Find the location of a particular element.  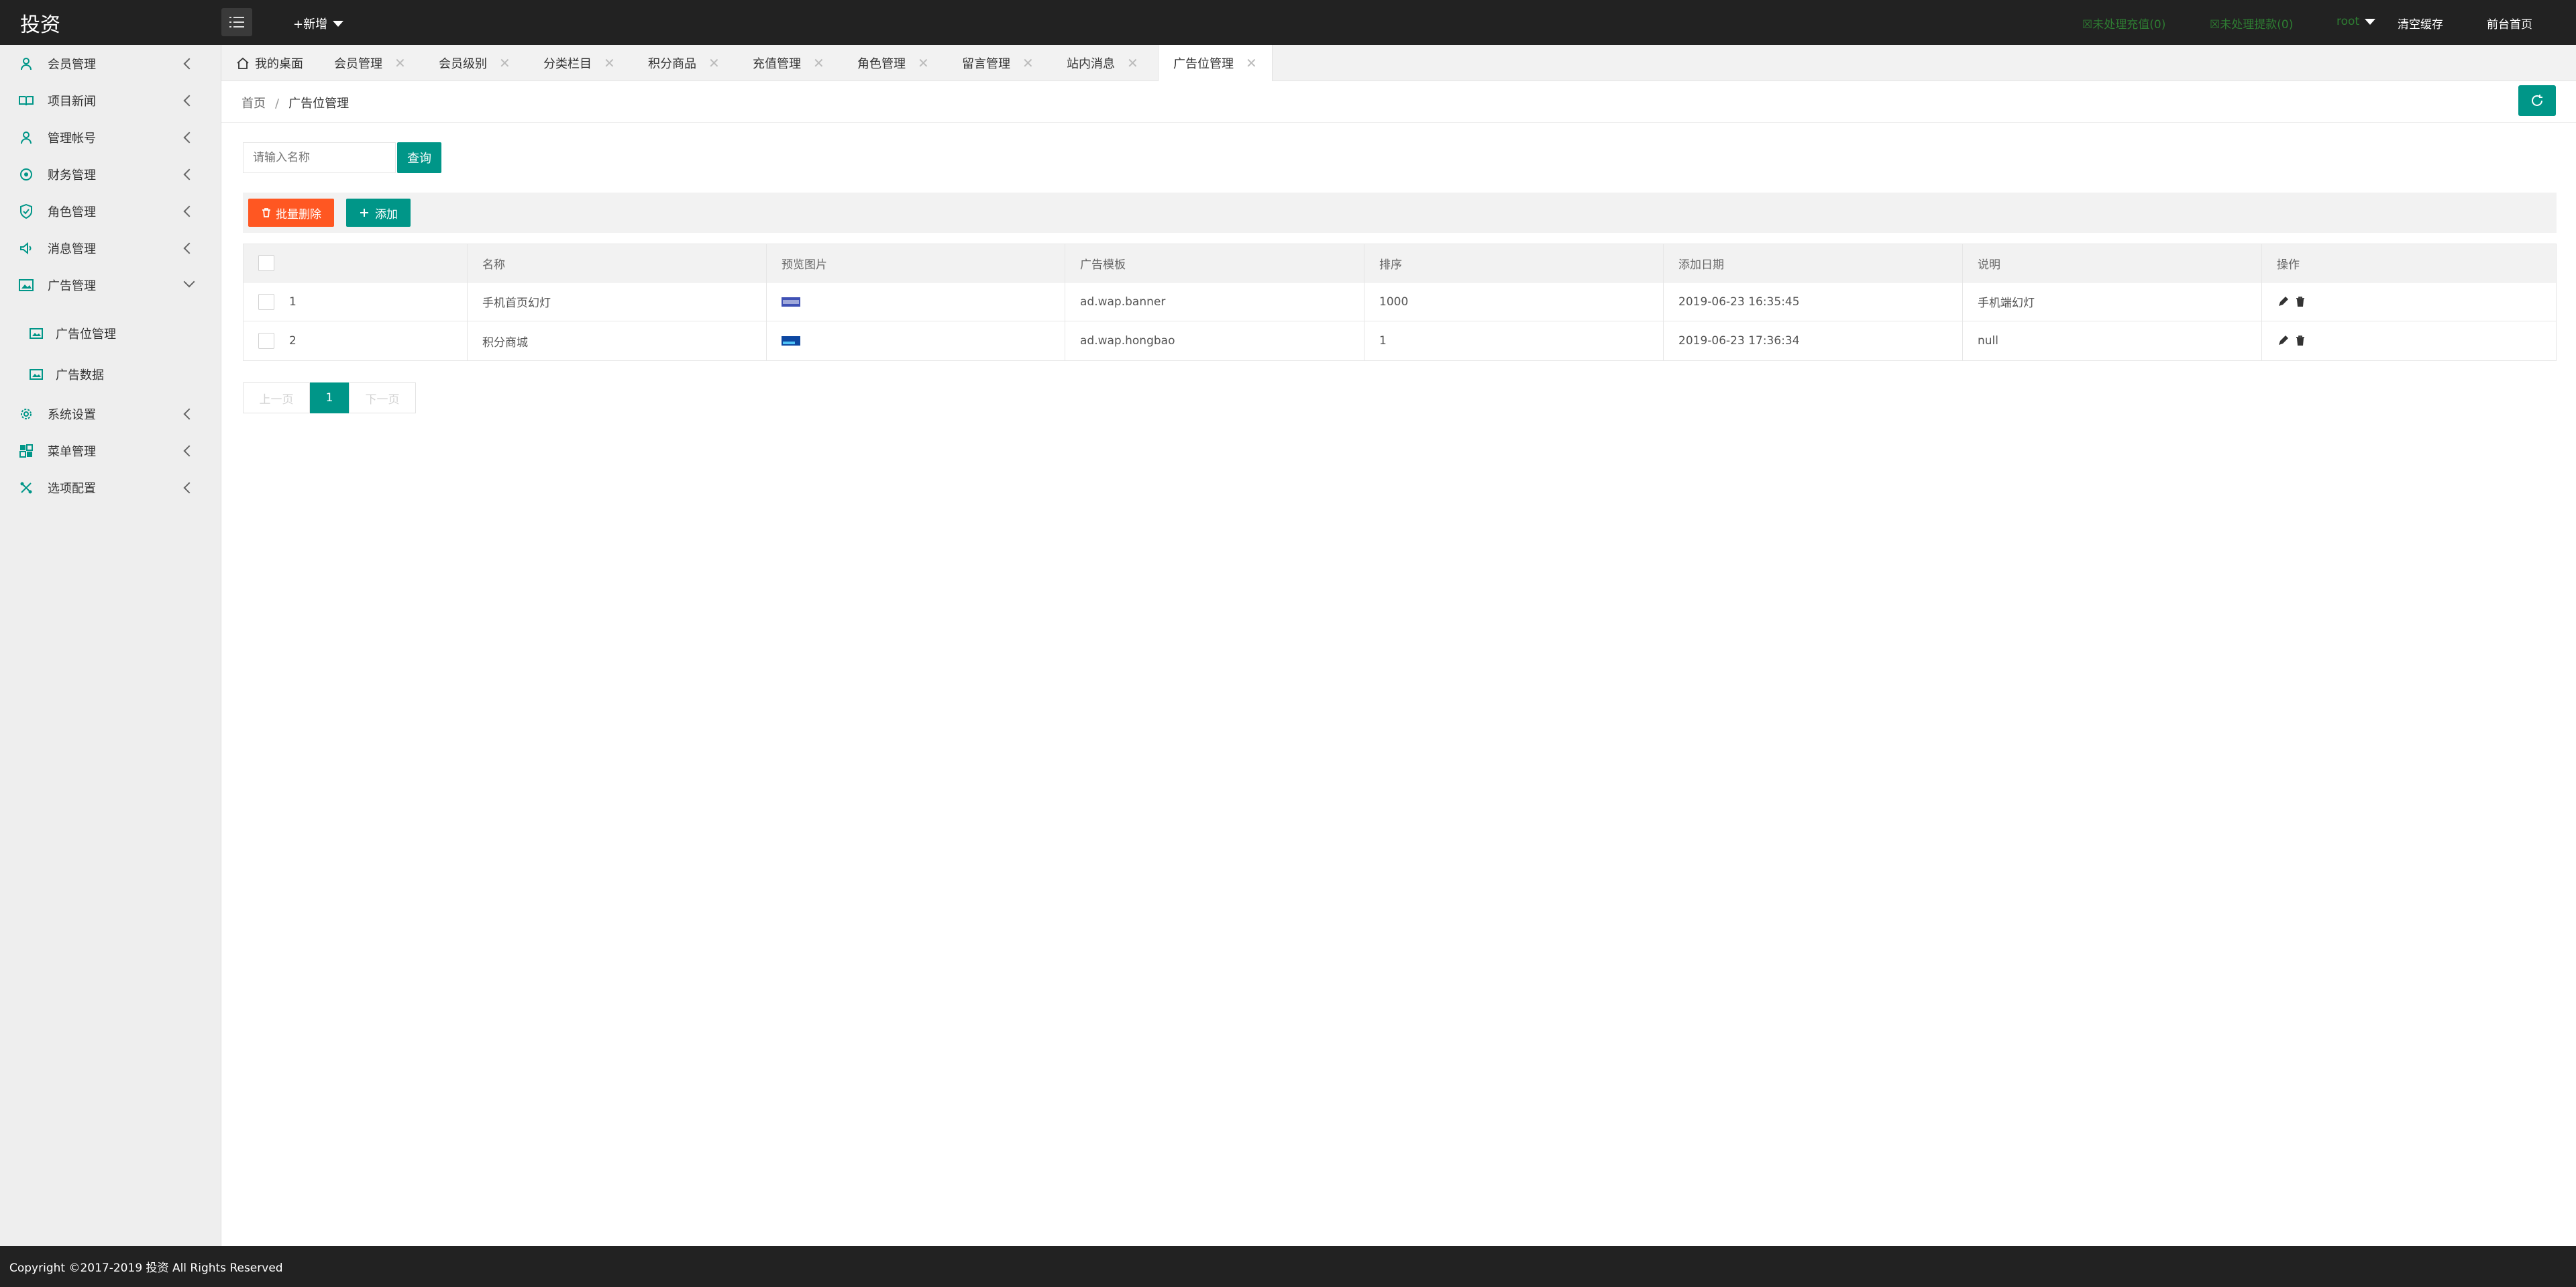

cell-preview is located at coordinates (916, 340).